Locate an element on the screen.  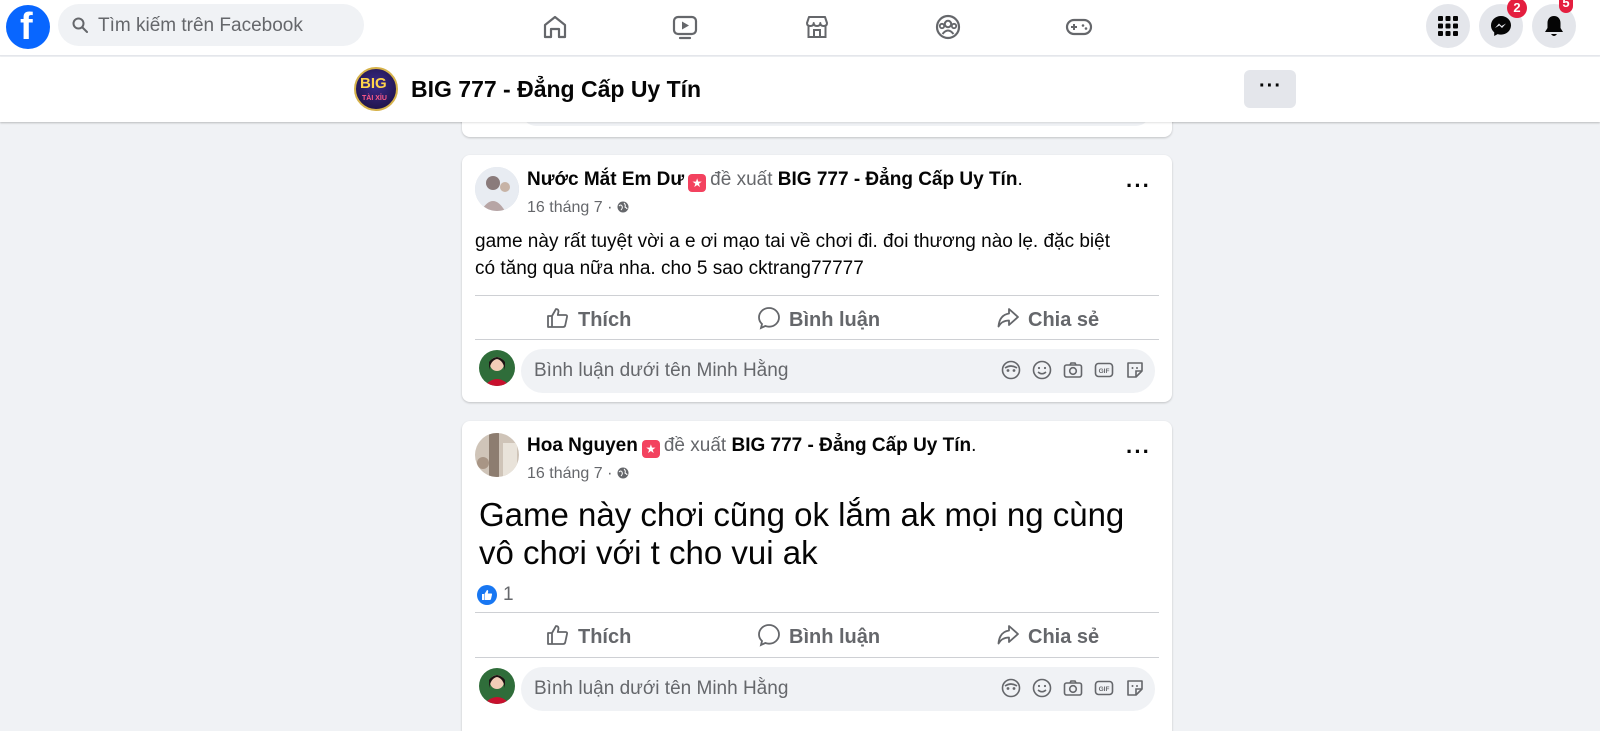
page-title-front: BIG 777 - Đẳng Cấp Uy Tín is located at coordinates (556, 89).